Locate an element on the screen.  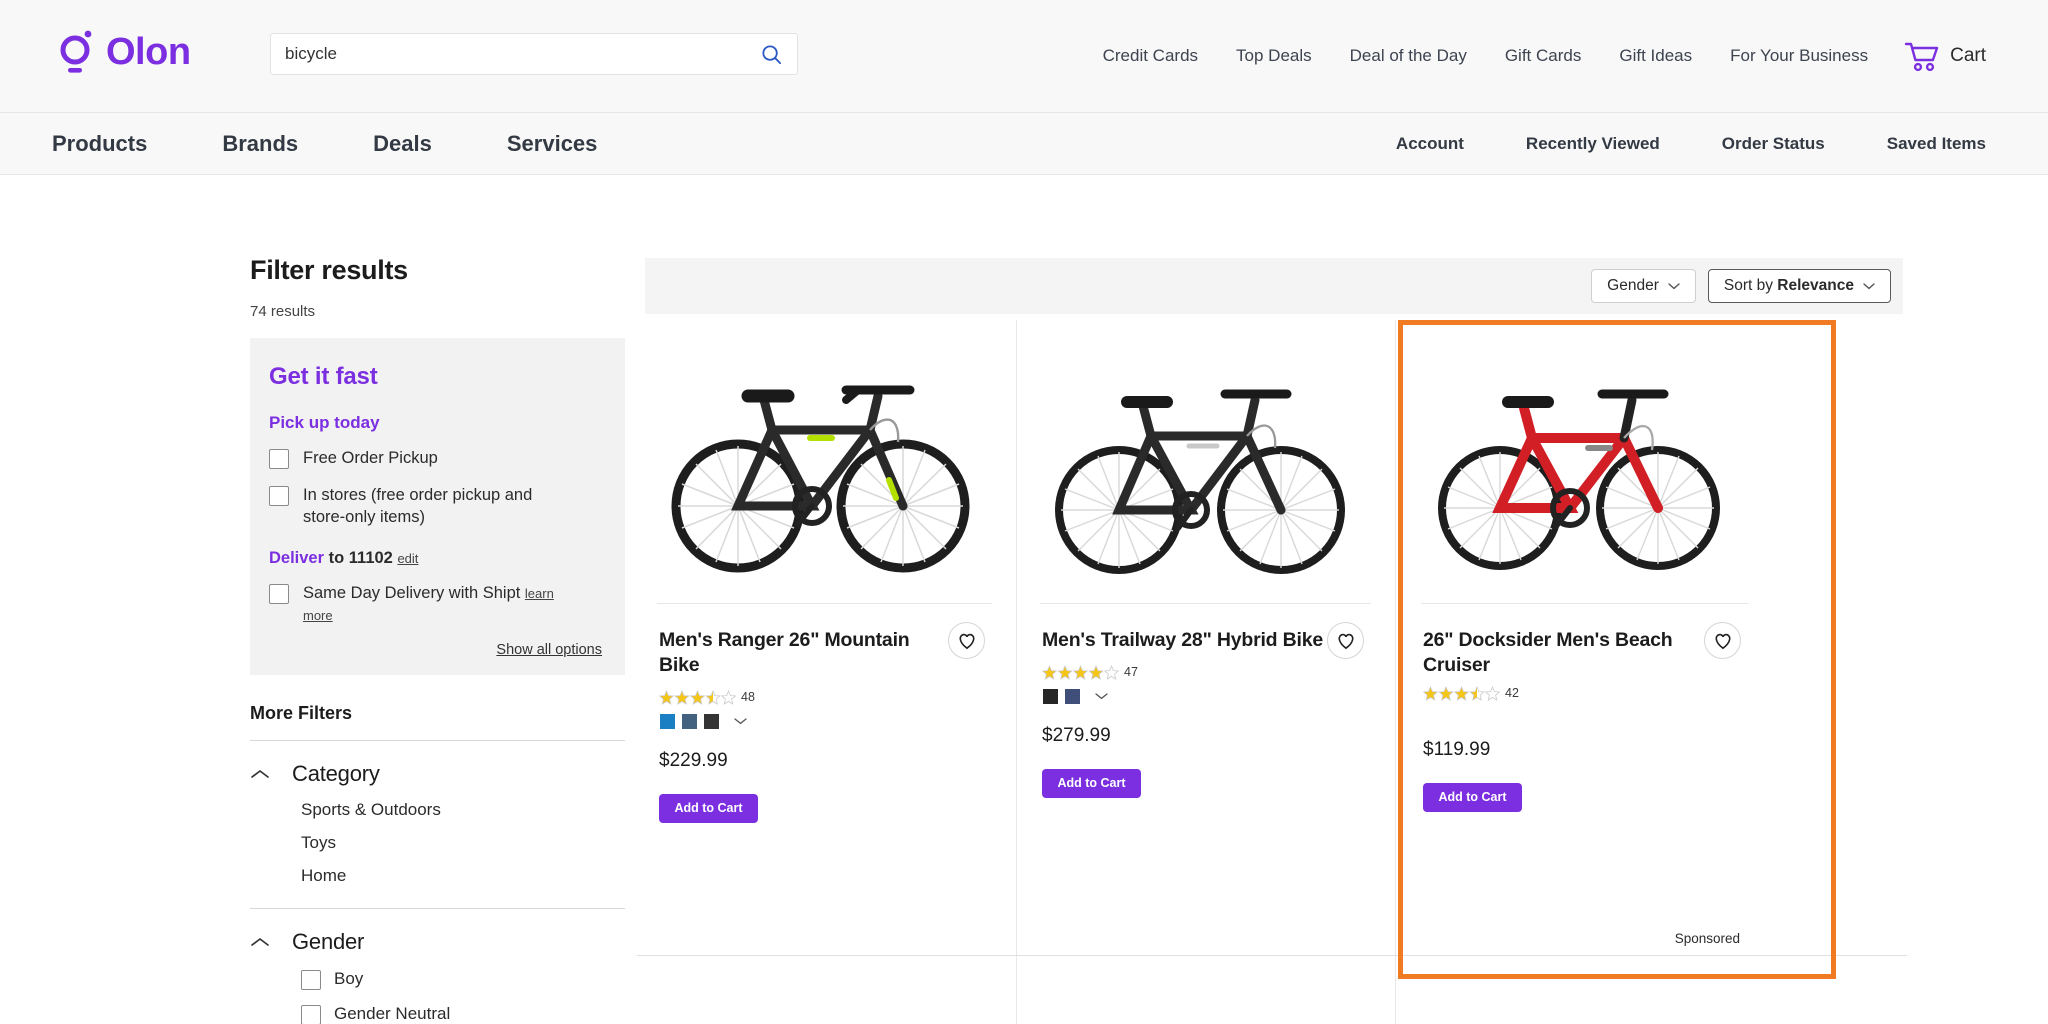
product-title: 26" Docksider Men's Beach Cruiser is located at coordinates (1550, 653).